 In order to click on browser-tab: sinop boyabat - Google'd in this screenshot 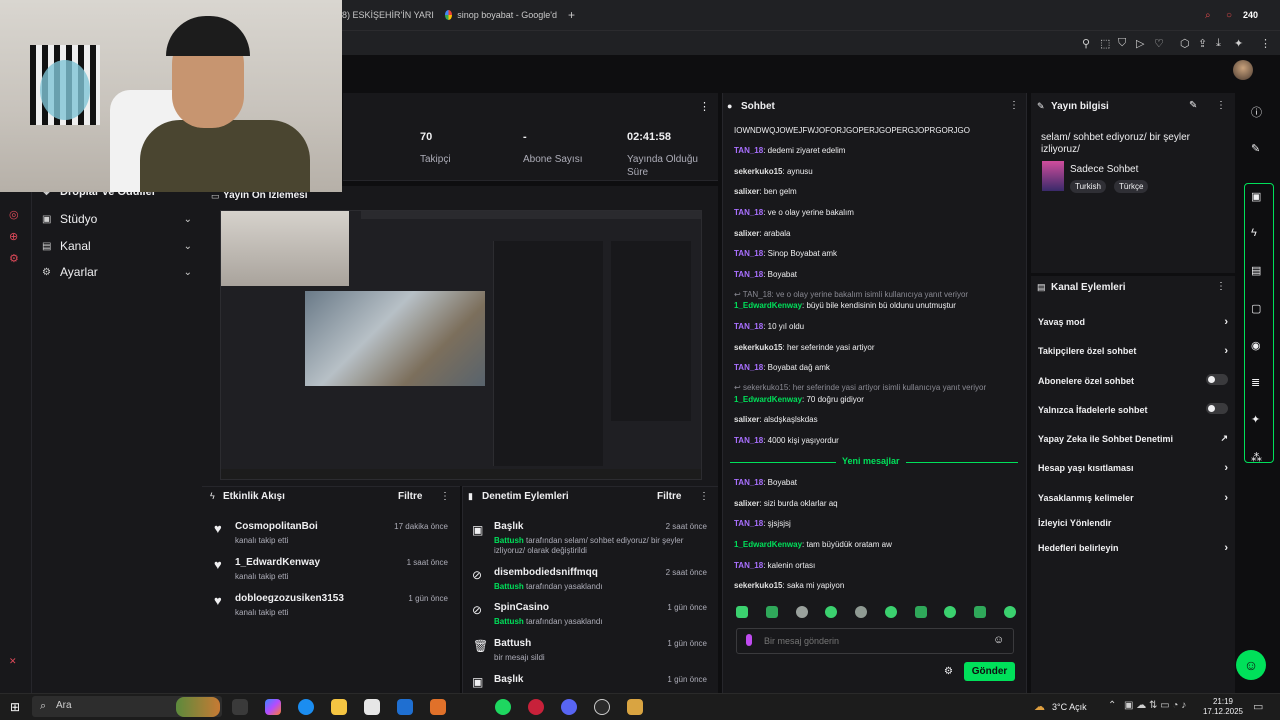, I will do `click(501, 15)`.